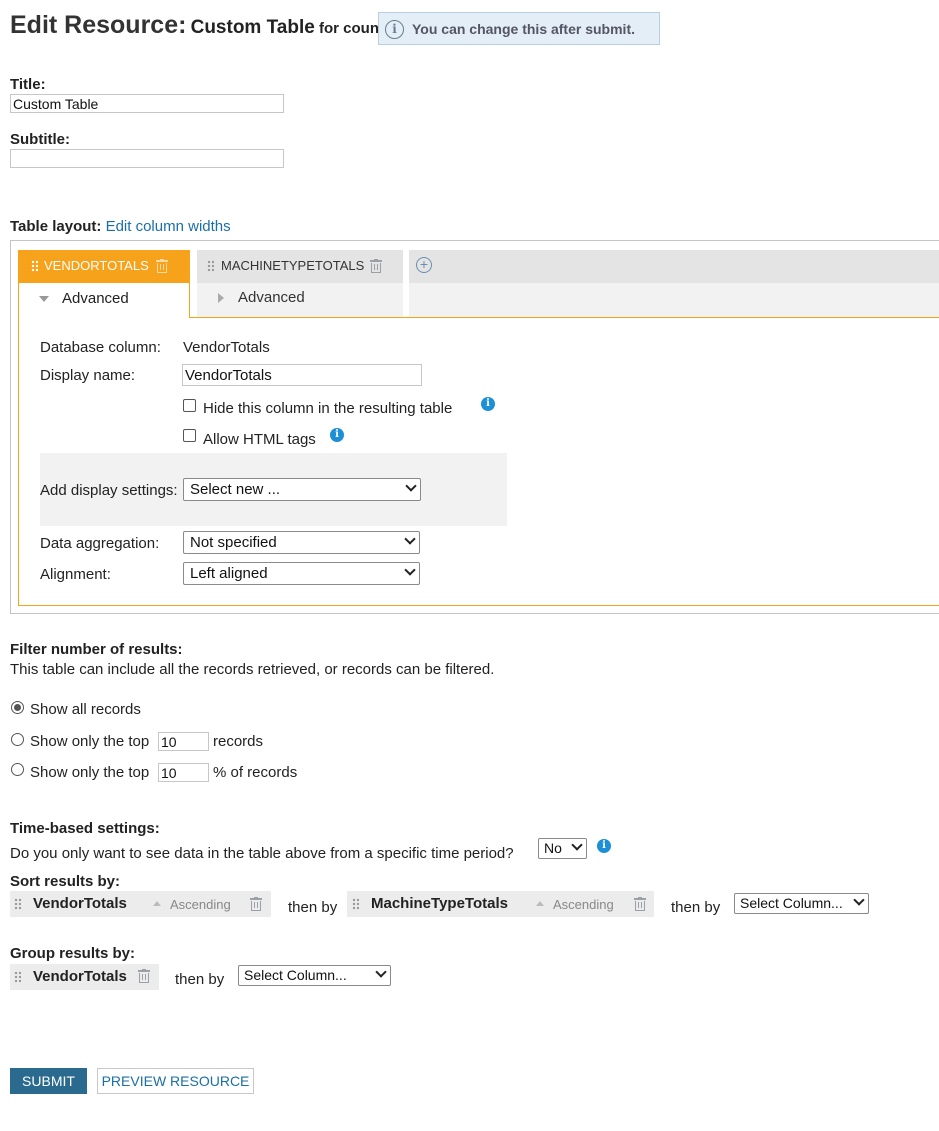 This screenshot has height=1131, width=939. What do you see at coordinates (252, 27) in the screenshot?
I see `resource-name: Custom Table` at bounding box center [252, 27].